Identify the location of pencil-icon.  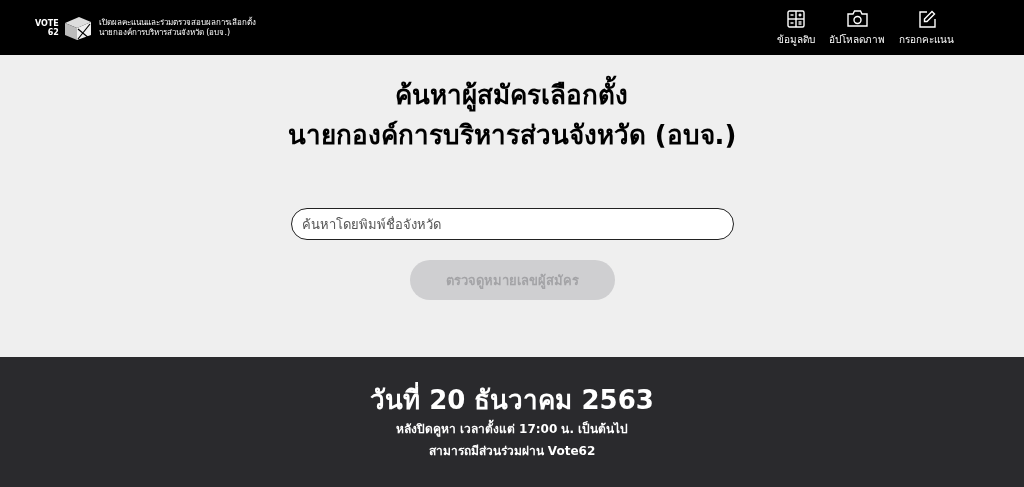
(926, 18).